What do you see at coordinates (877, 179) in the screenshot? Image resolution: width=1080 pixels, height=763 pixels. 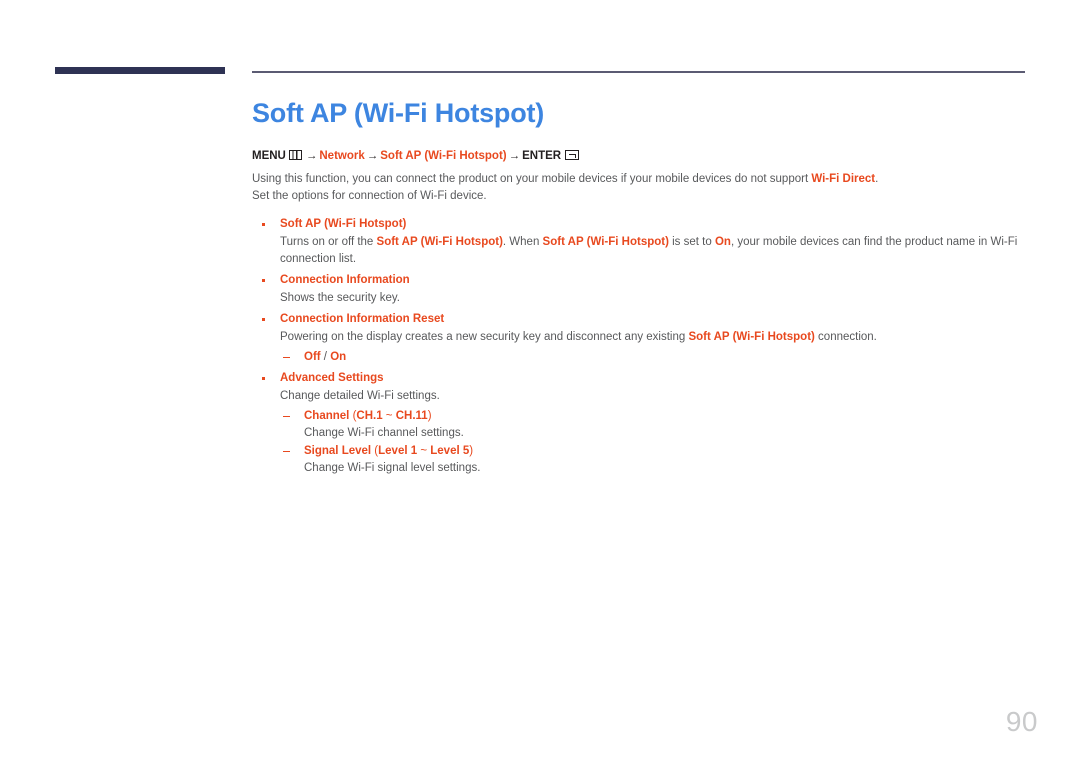 I see `intro-line1-period: .` at bounding box center [877, 179].